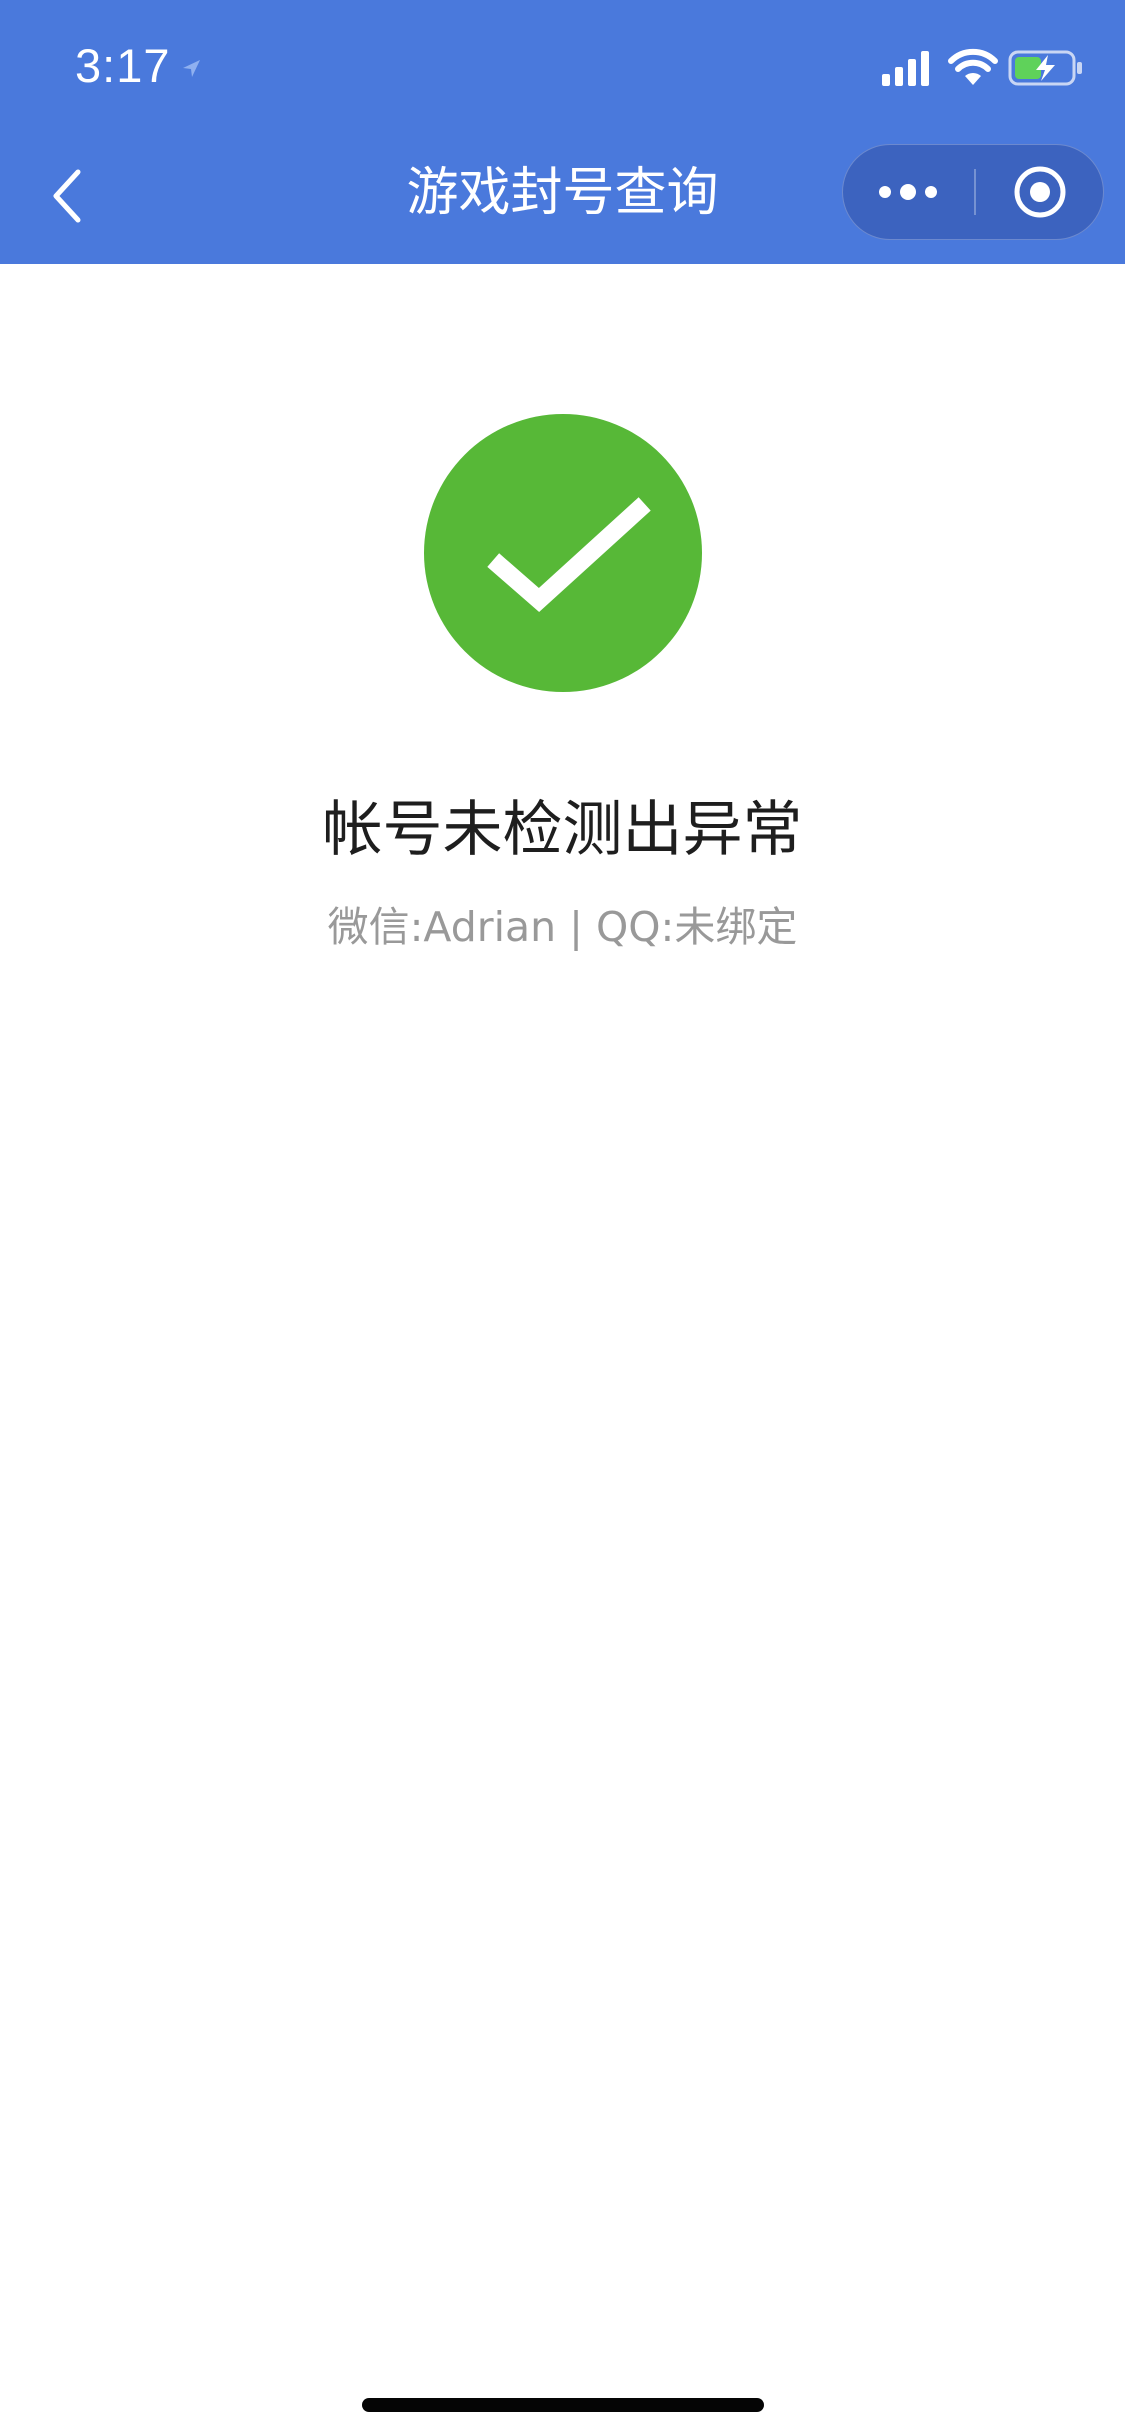  What do you see at coordinates (562, 927) in the screenshot?
I see `account-binding-info: 微信:Adrian | QQ:未绑定` at bounding box center [562, 927].